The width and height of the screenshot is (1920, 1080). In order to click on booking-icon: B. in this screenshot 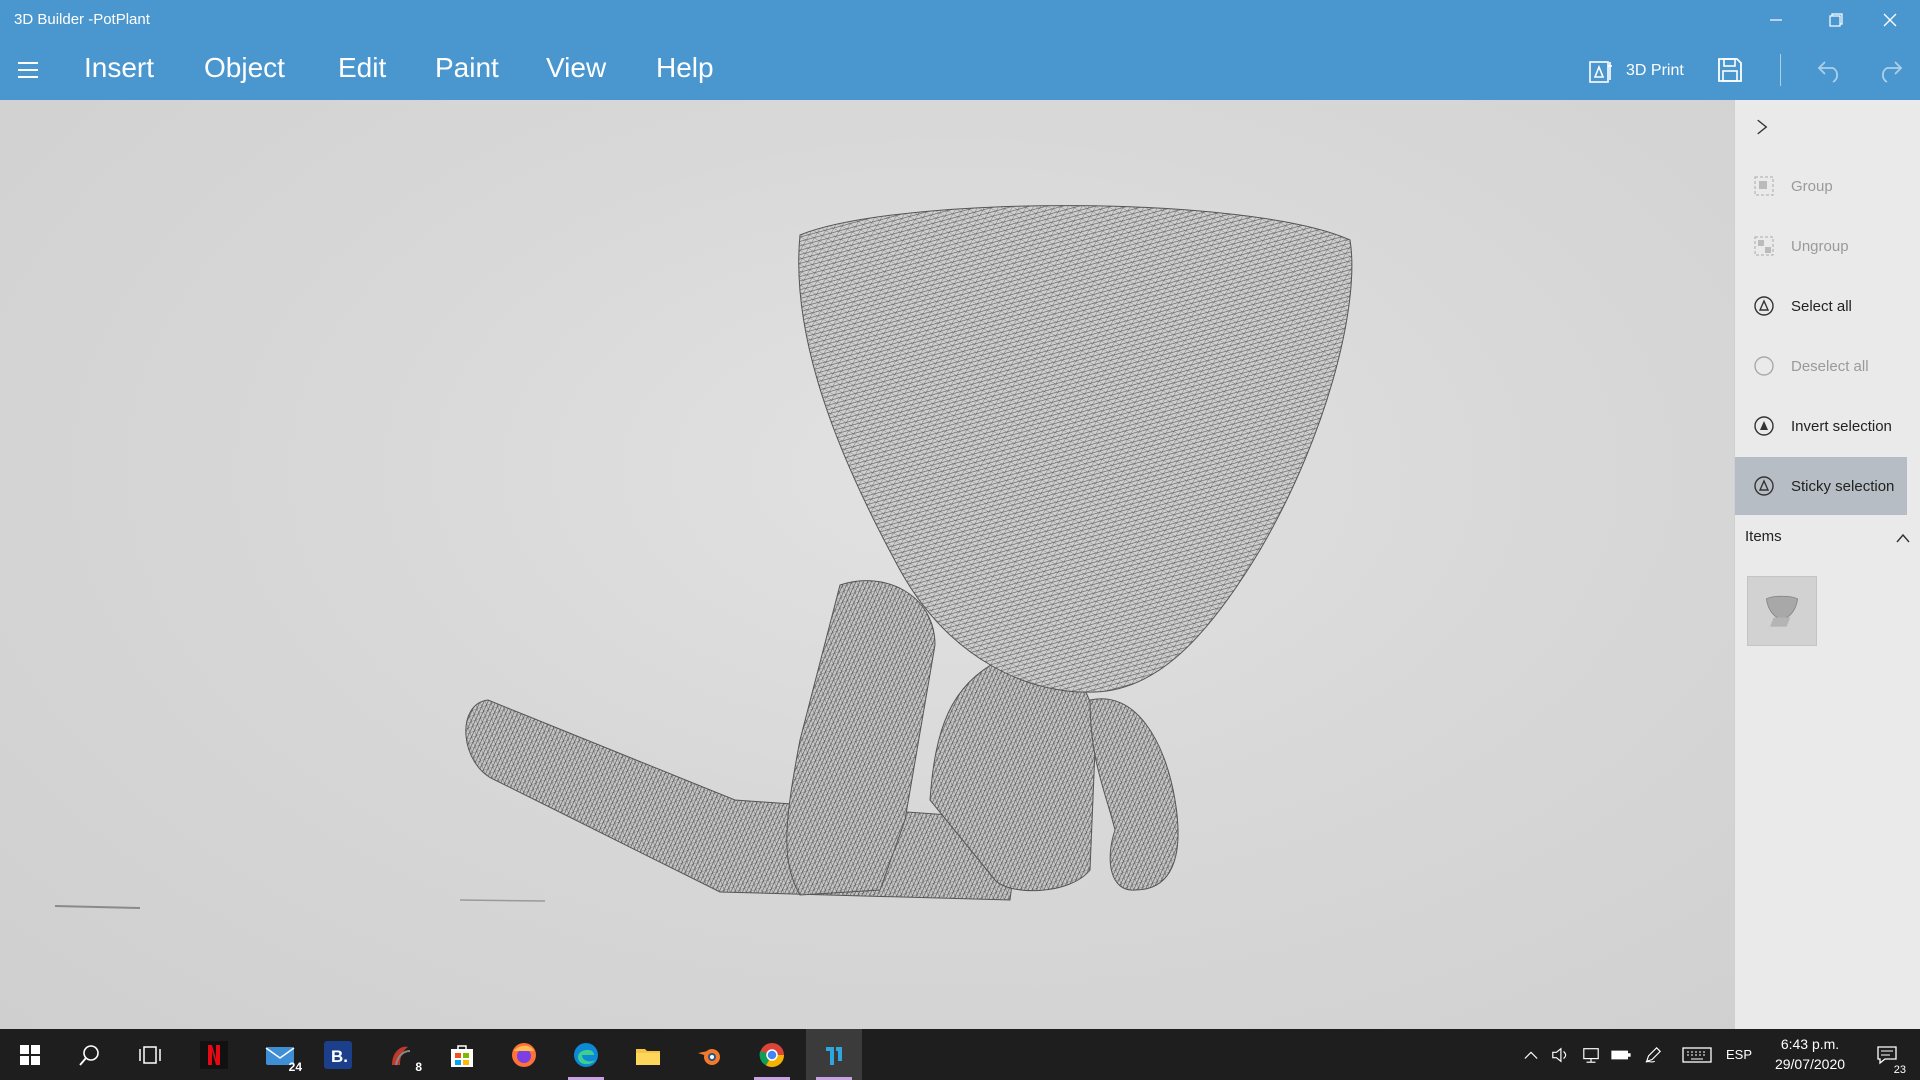, I will do `click(338, 1054)`.